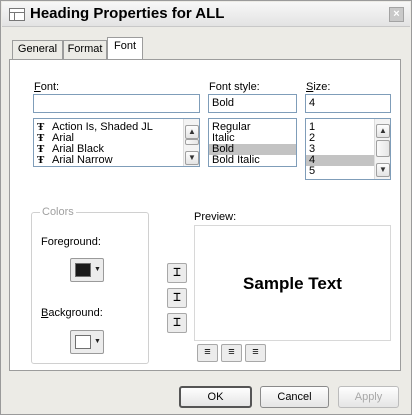 Image resolution: width=412 pixels, height=415 pixels. What do you see at coordinates (177, 273) in the screenshot?
I see `align-top-icon: ⌶` at bounding box center [177, 273].